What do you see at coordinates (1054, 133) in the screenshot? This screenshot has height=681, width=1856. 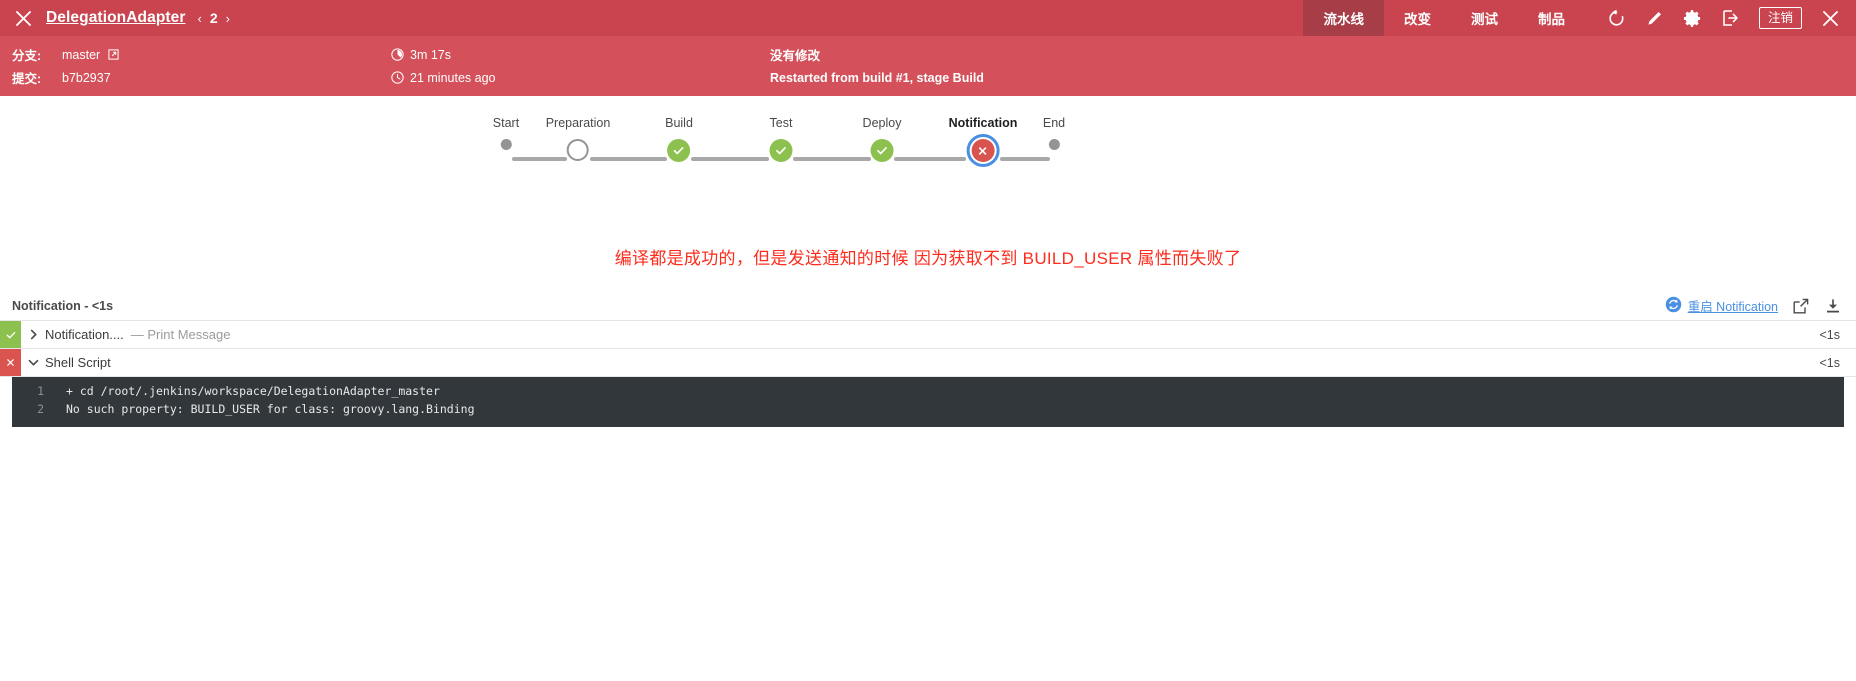 I see `pipeline-stage-end: End` at bounding box center [1054, 133].